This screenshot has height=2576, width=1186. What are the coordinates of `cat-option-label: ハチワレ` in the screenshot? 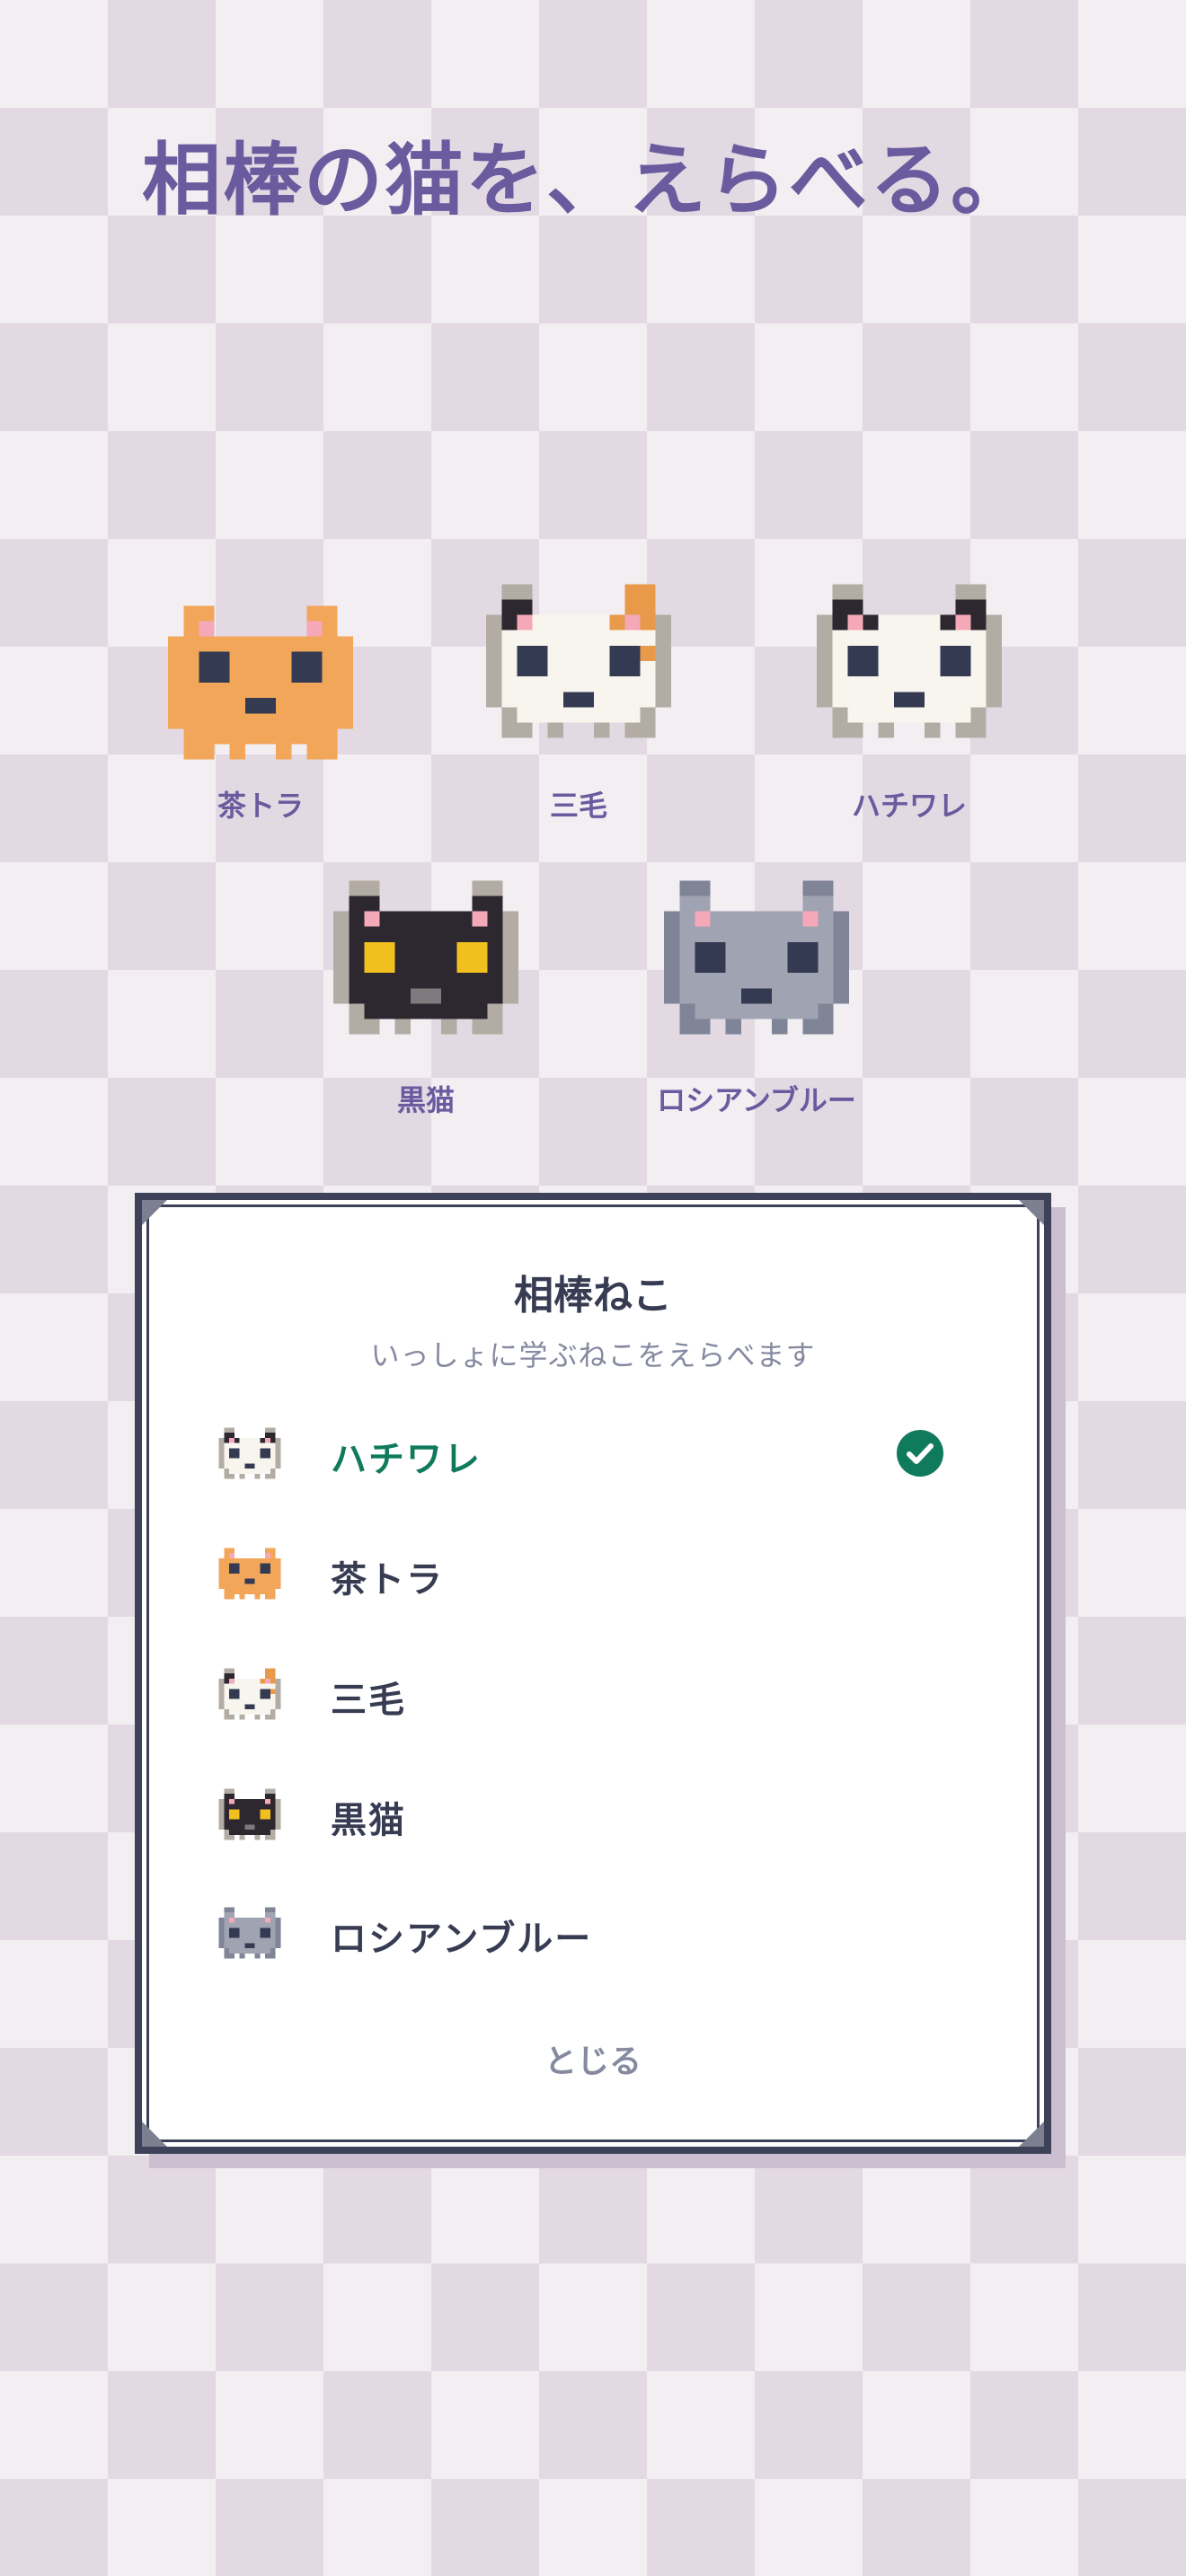 It's located at (406, 1459).